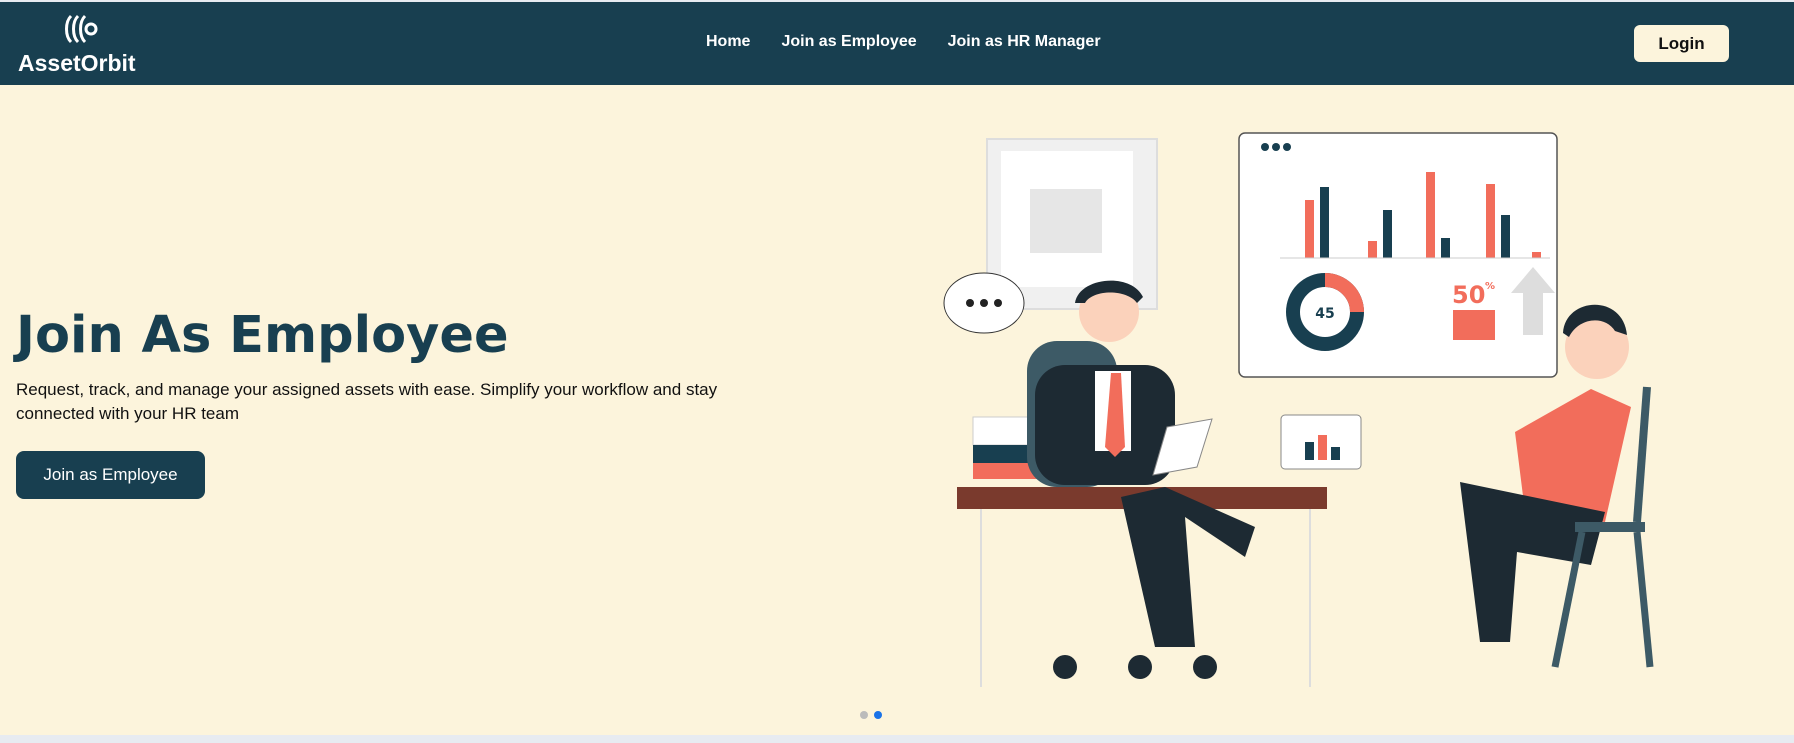  I want to click on percent-sign: %, so click(1490, 286).